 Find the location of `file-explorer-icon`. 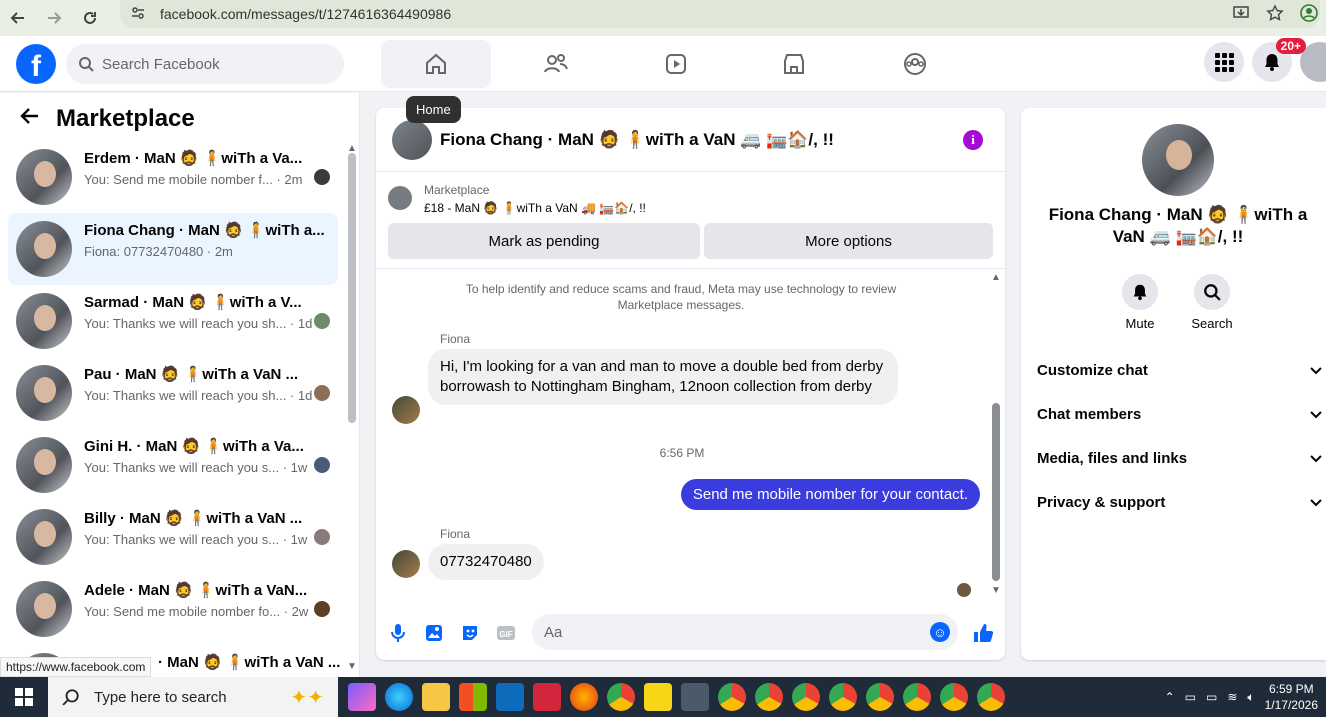

file-explorer-icon is located at coordinates (436, 697).